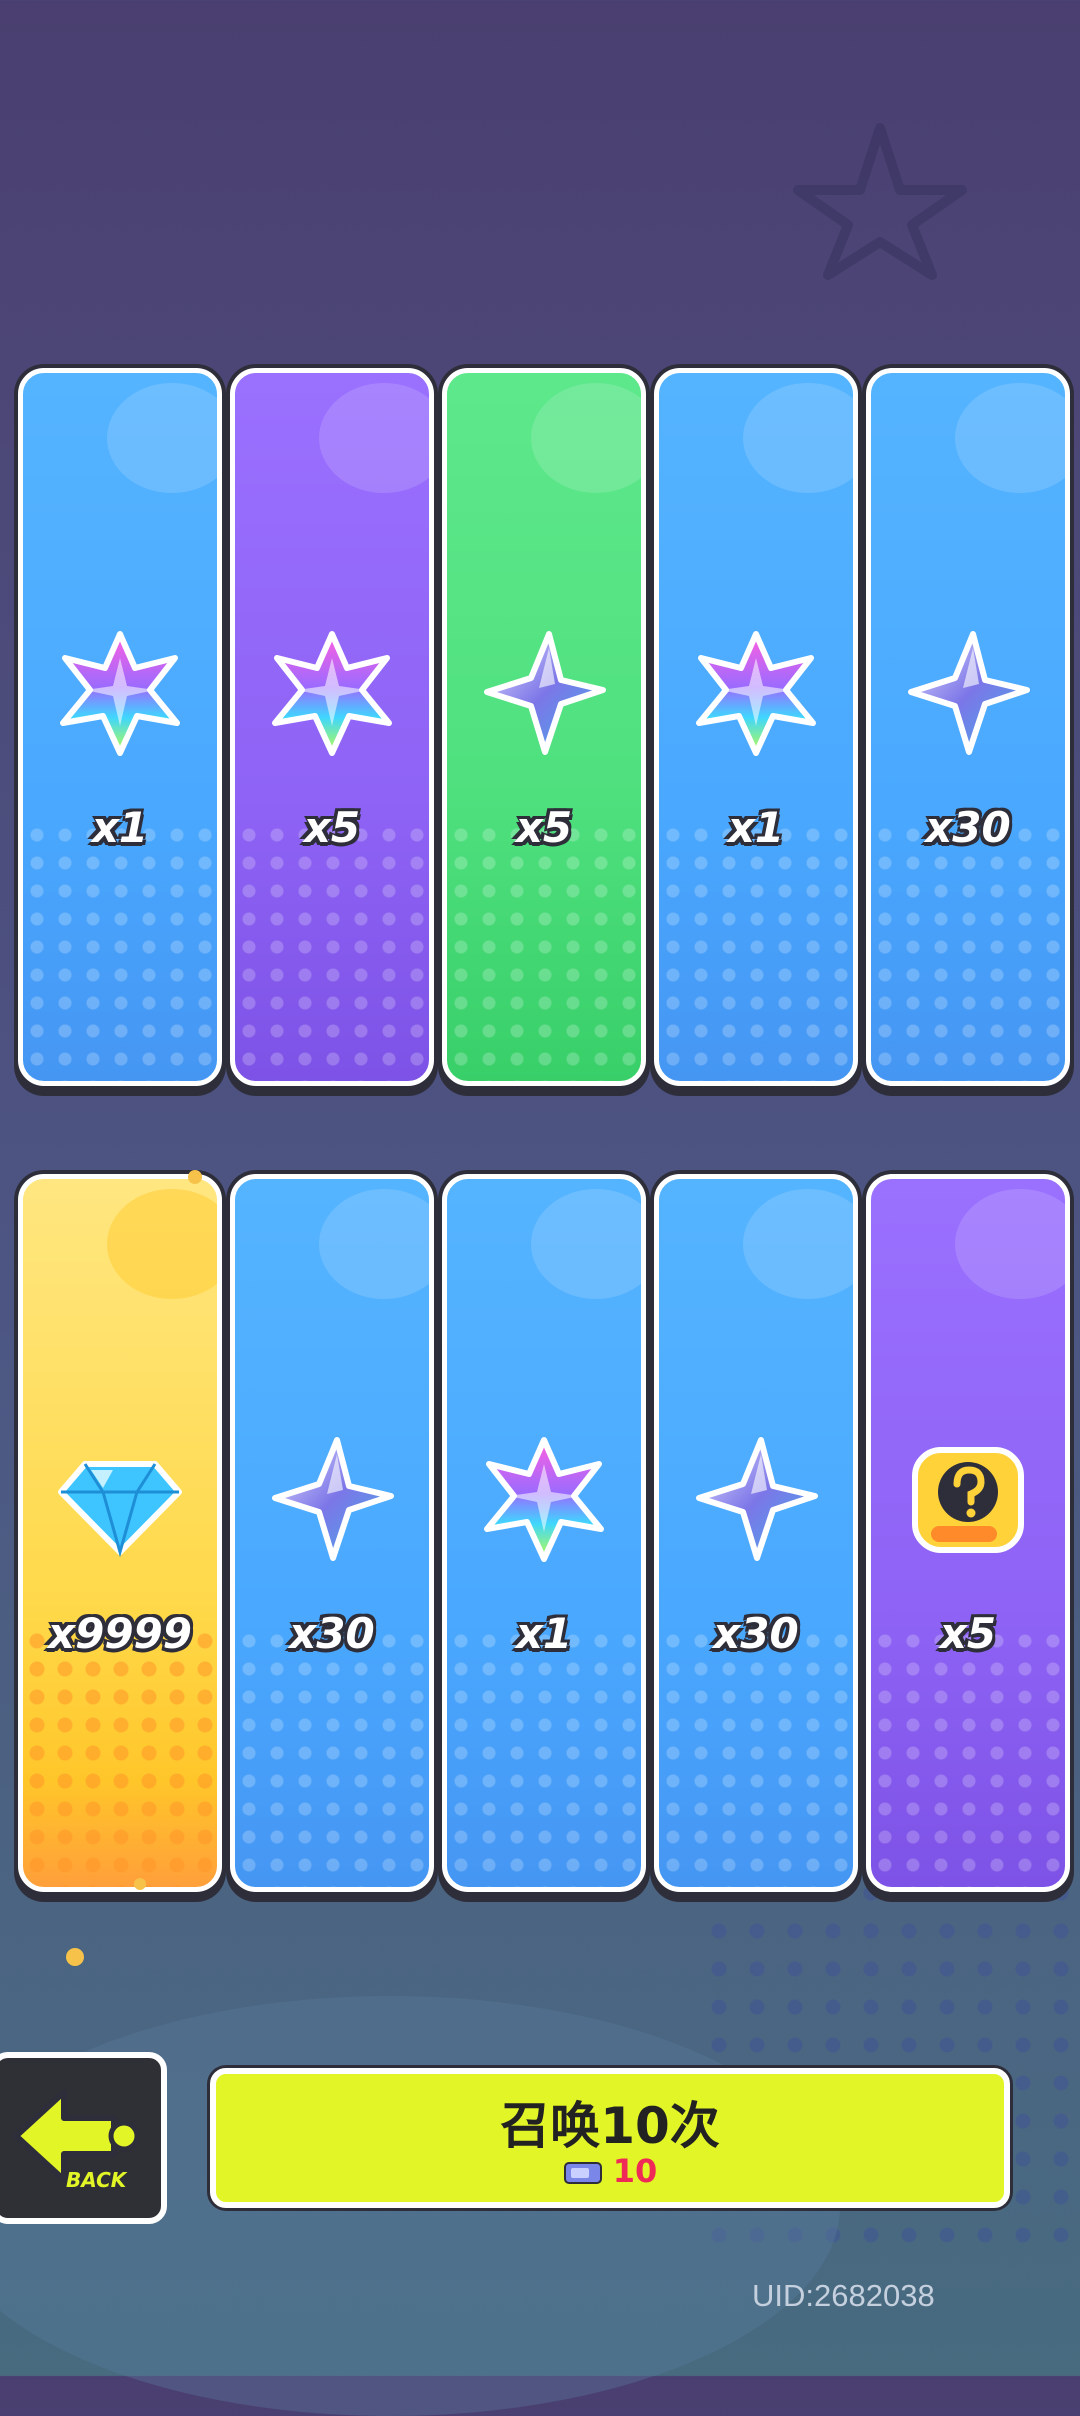 The width and height of the screenshot is (1080, 2416). I want to click on reward-card-2: x5, so click(332, 727).